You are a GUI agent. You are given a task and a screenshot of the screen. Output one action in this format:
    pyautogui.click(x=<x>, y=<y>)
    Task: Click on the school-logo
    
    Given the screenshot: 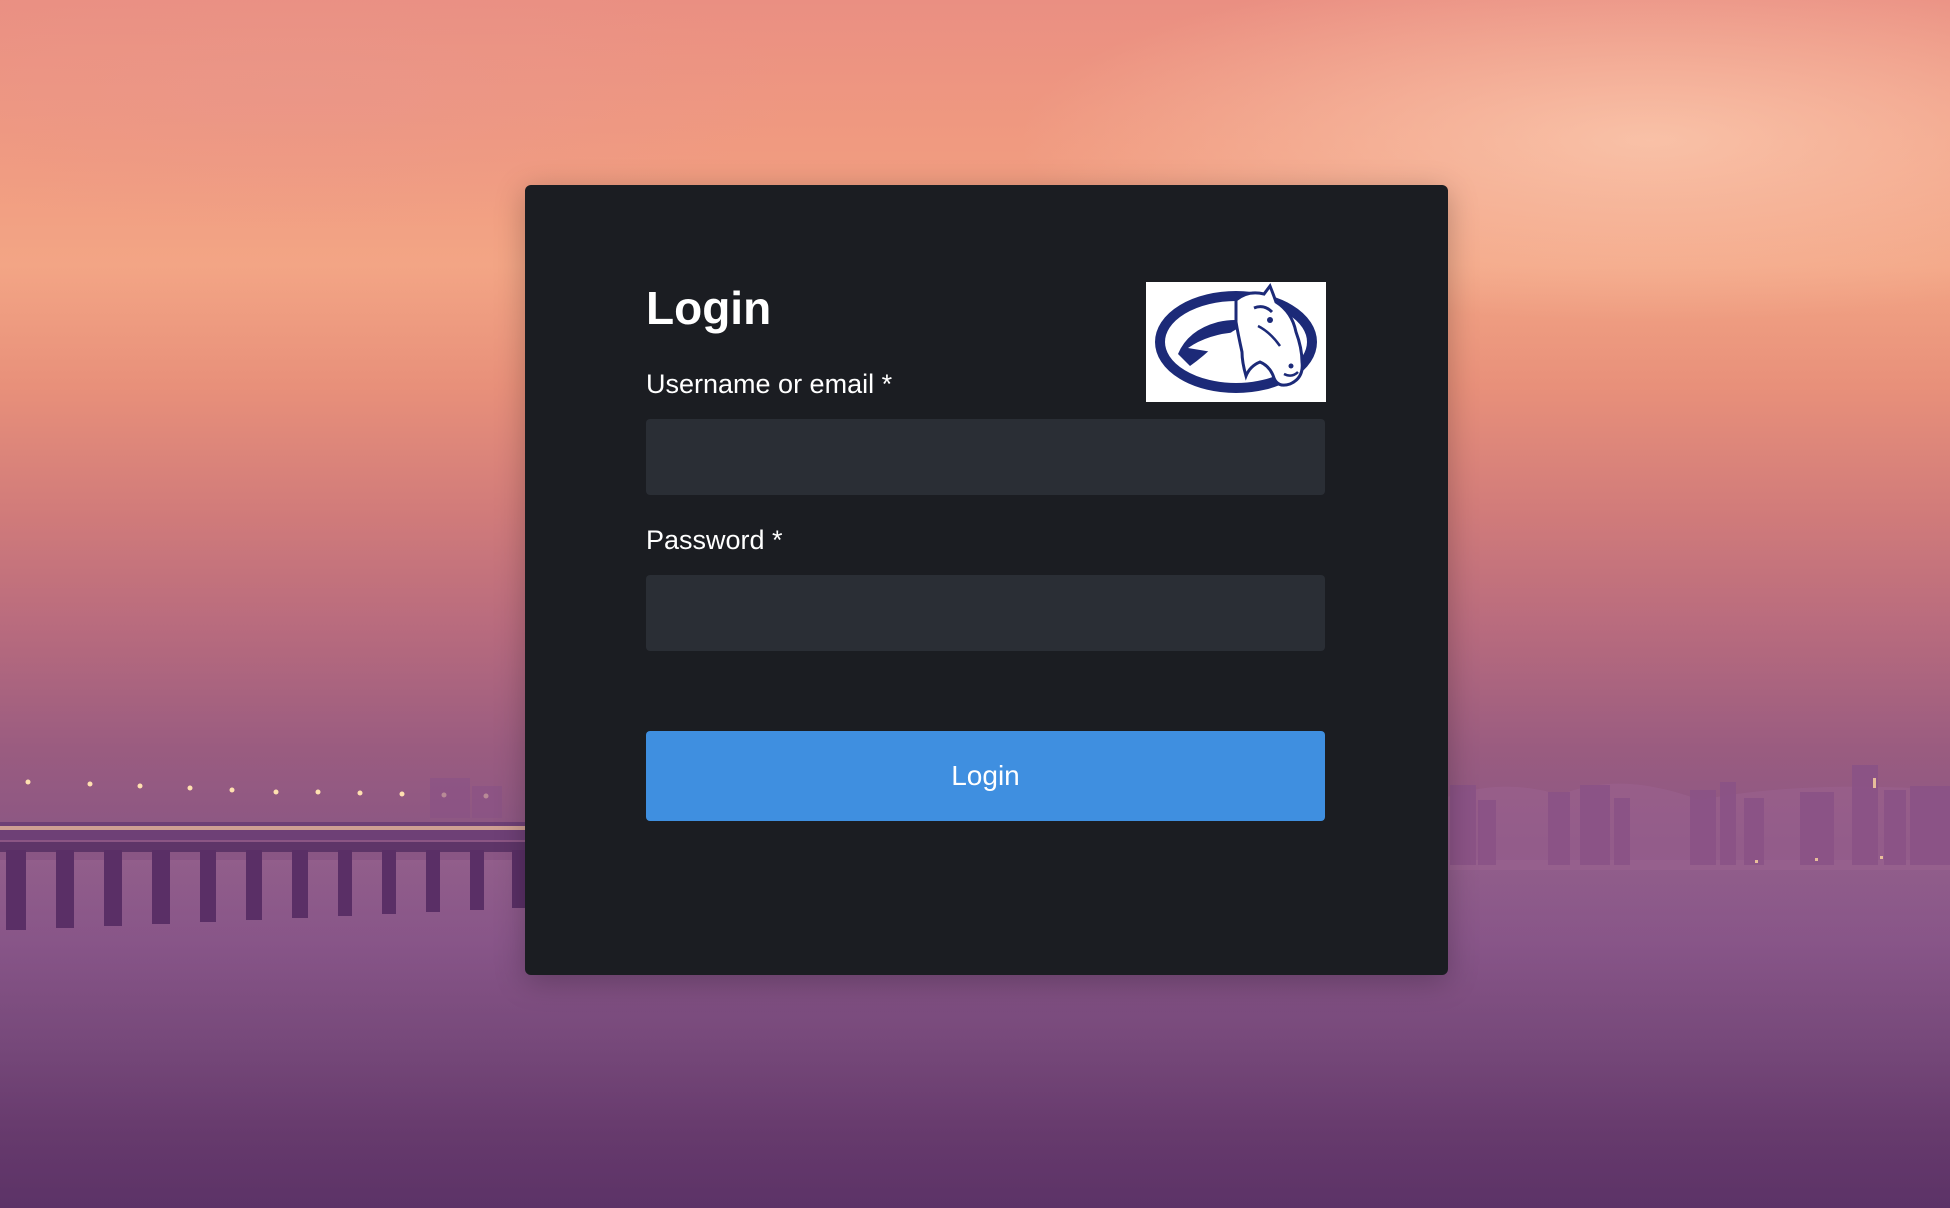 What is the action you would take?
    pyautogui.click(x=1236, y=342)
    